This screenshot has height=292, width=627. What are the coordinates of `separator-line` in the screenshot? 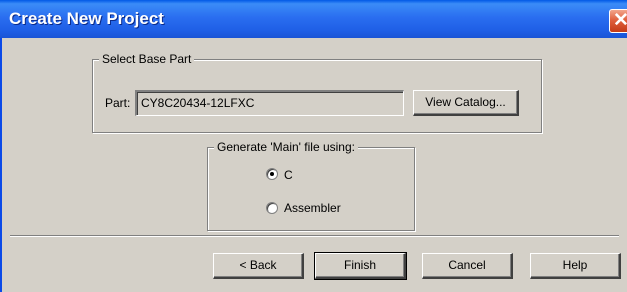 It's located at (314, 236).